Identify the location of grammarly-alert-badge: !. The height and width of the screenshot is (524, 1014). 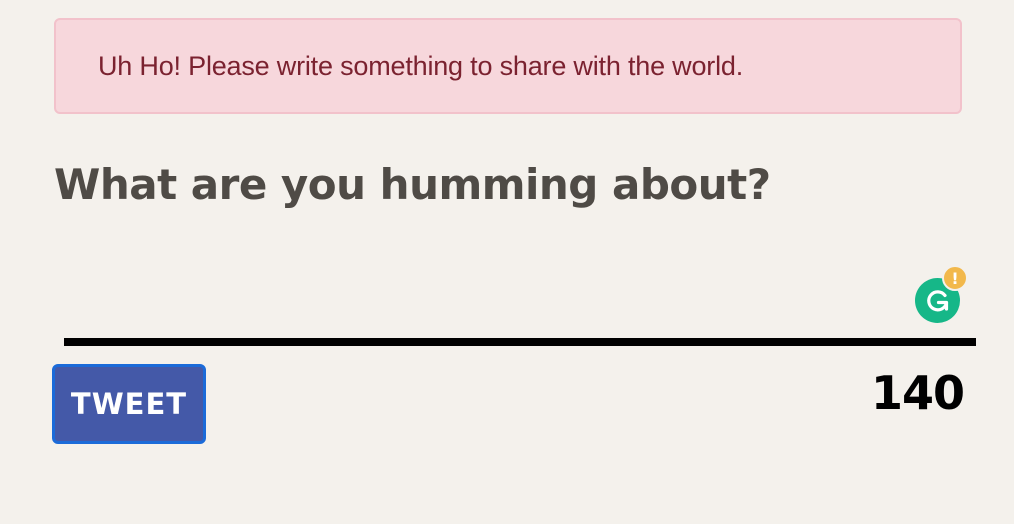
(955, 278).